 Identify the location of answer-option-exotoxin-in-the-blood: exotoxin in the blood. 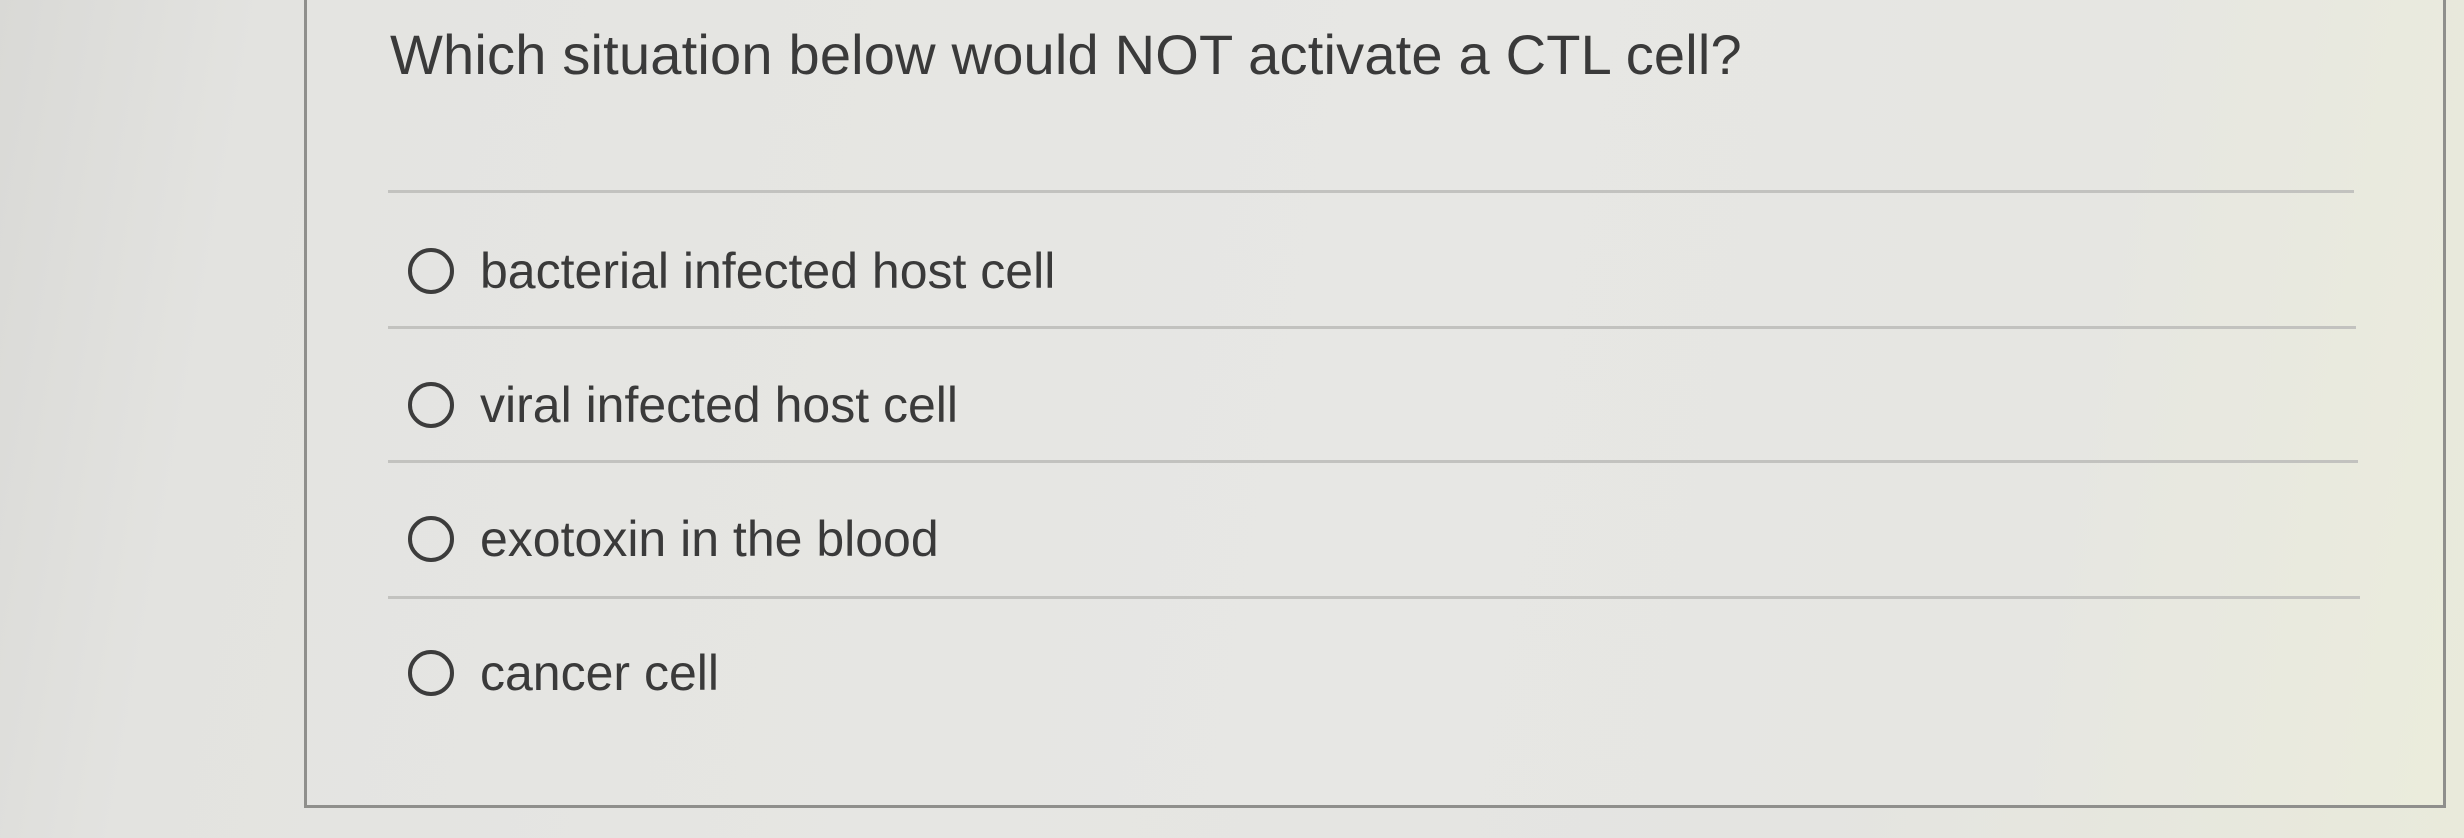
(673, 539).